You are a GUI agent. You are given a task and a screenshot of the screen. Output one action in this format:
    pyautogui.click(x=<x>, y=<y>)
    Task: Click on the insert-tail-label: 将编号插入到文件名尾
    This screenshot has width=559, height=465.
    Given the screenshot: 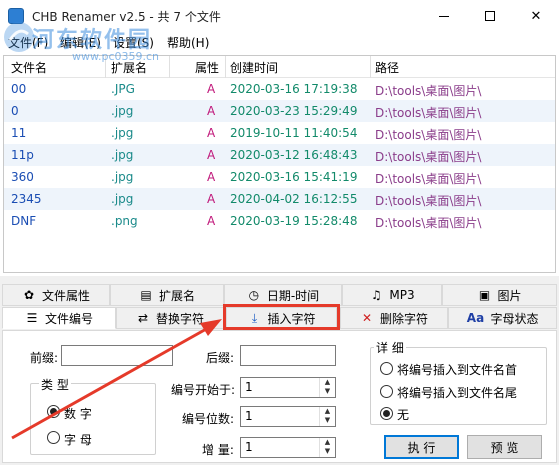 What is the action you would take?
    pyautogui.click(x=457, y=392)
    